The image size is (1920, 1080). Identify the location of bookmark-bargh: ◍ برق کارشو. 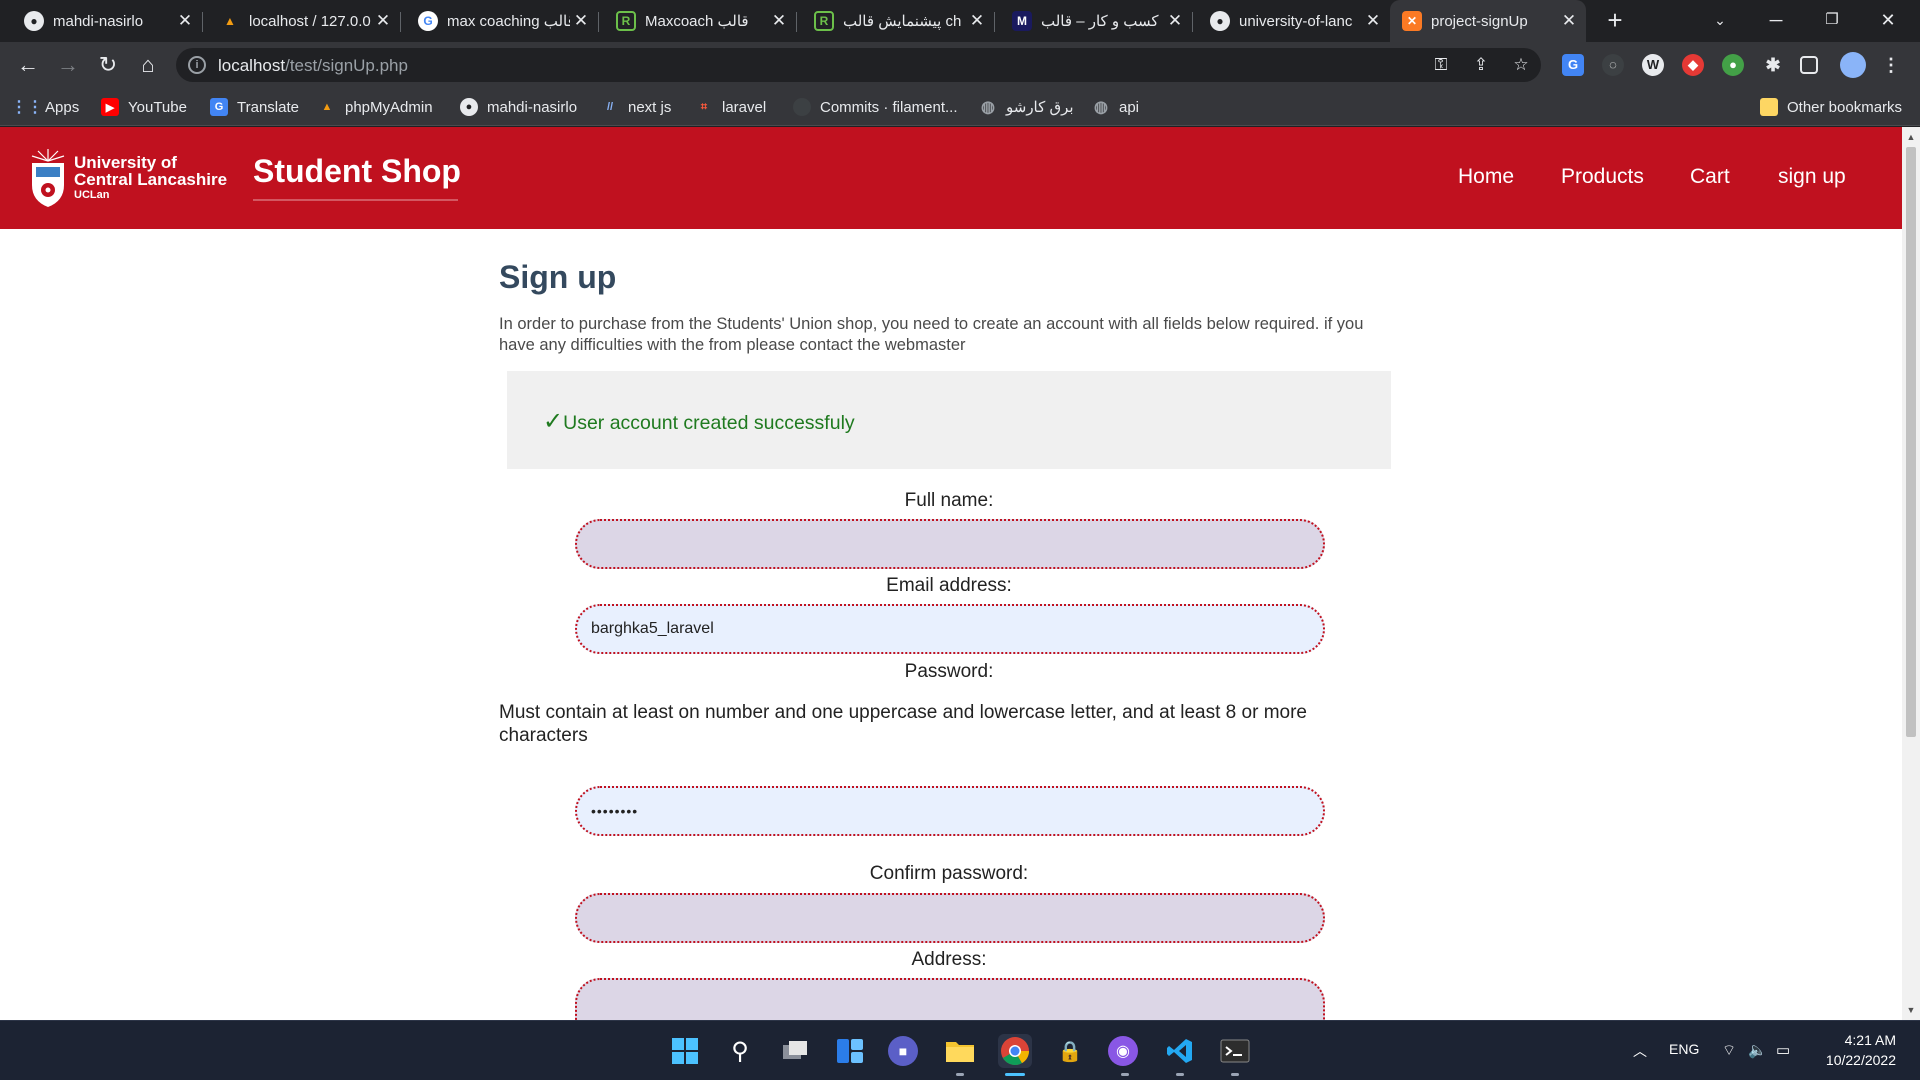
(1026, 107).